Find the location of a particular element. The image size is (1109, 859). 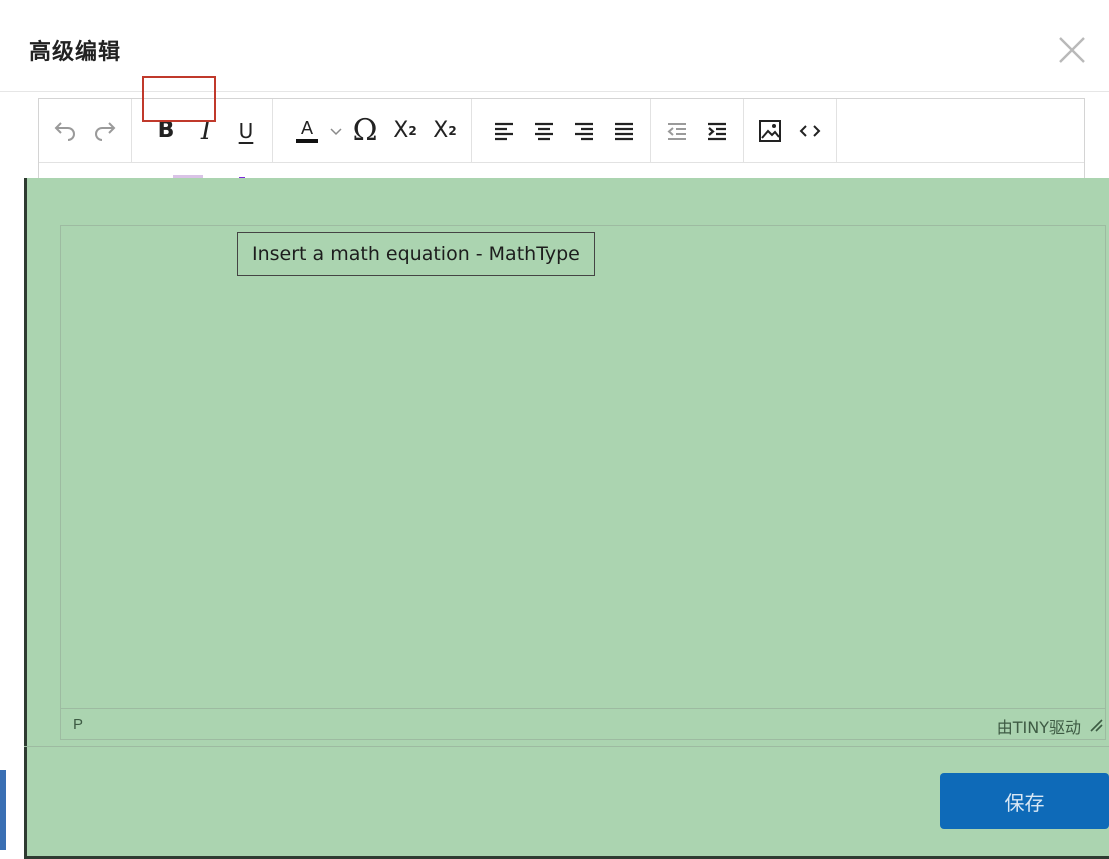

subscript-exp: 2 is located at coordinates (452, 130).